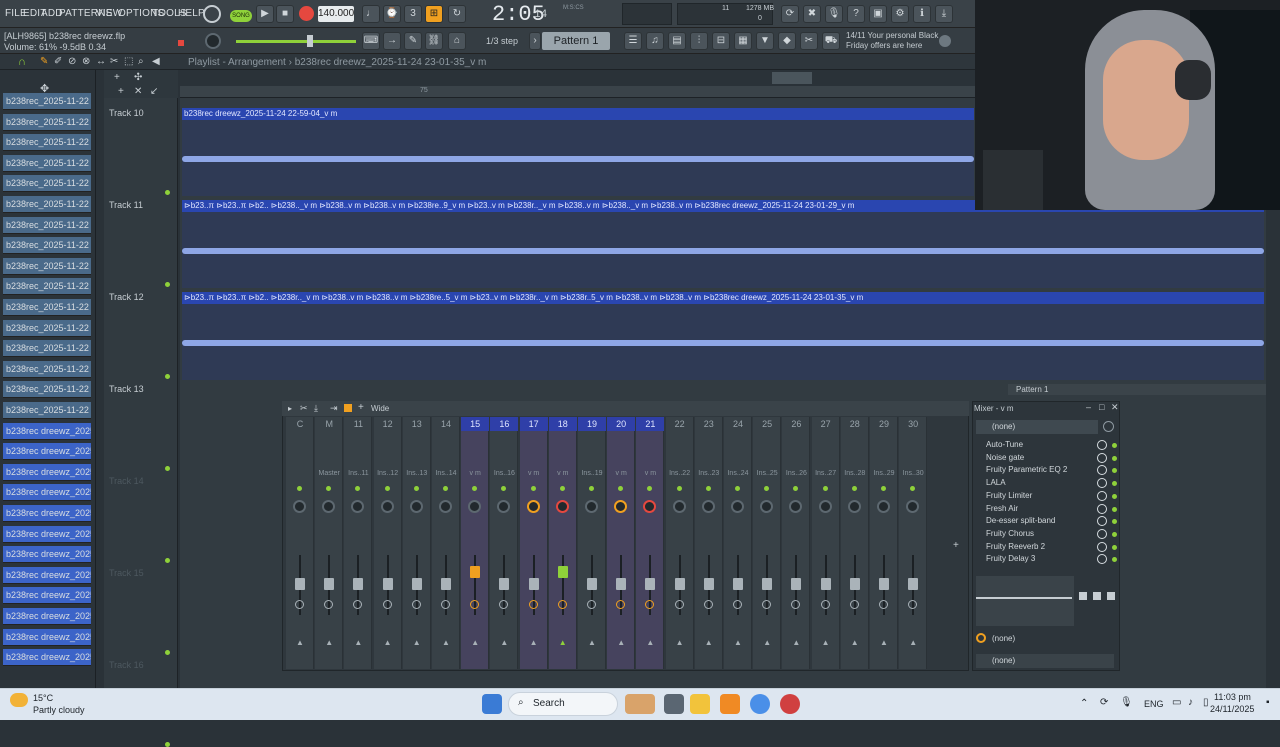 This screenshot has height=747, width=1280. I want to click on send-icon, so click(981, 638).